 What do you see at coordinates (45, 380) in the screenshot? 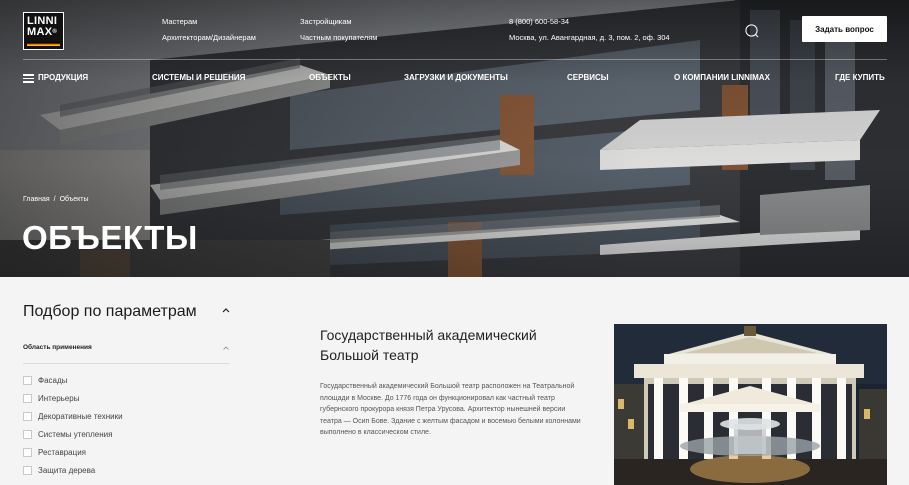
I see `filter-option-facades: Фасады` at bounding box center [45, 380].